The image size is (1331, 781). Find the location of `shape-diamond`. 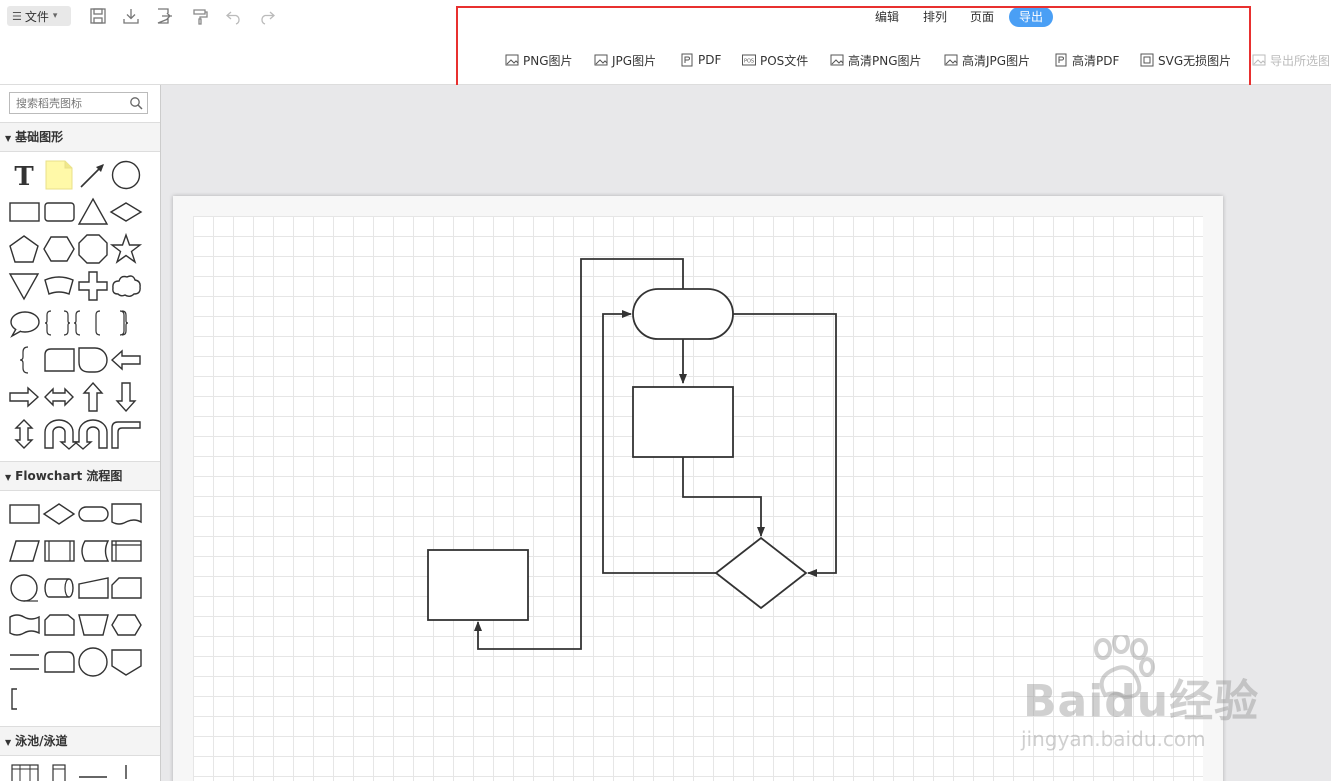

shape-diamond is located at coordinates (126, 212).